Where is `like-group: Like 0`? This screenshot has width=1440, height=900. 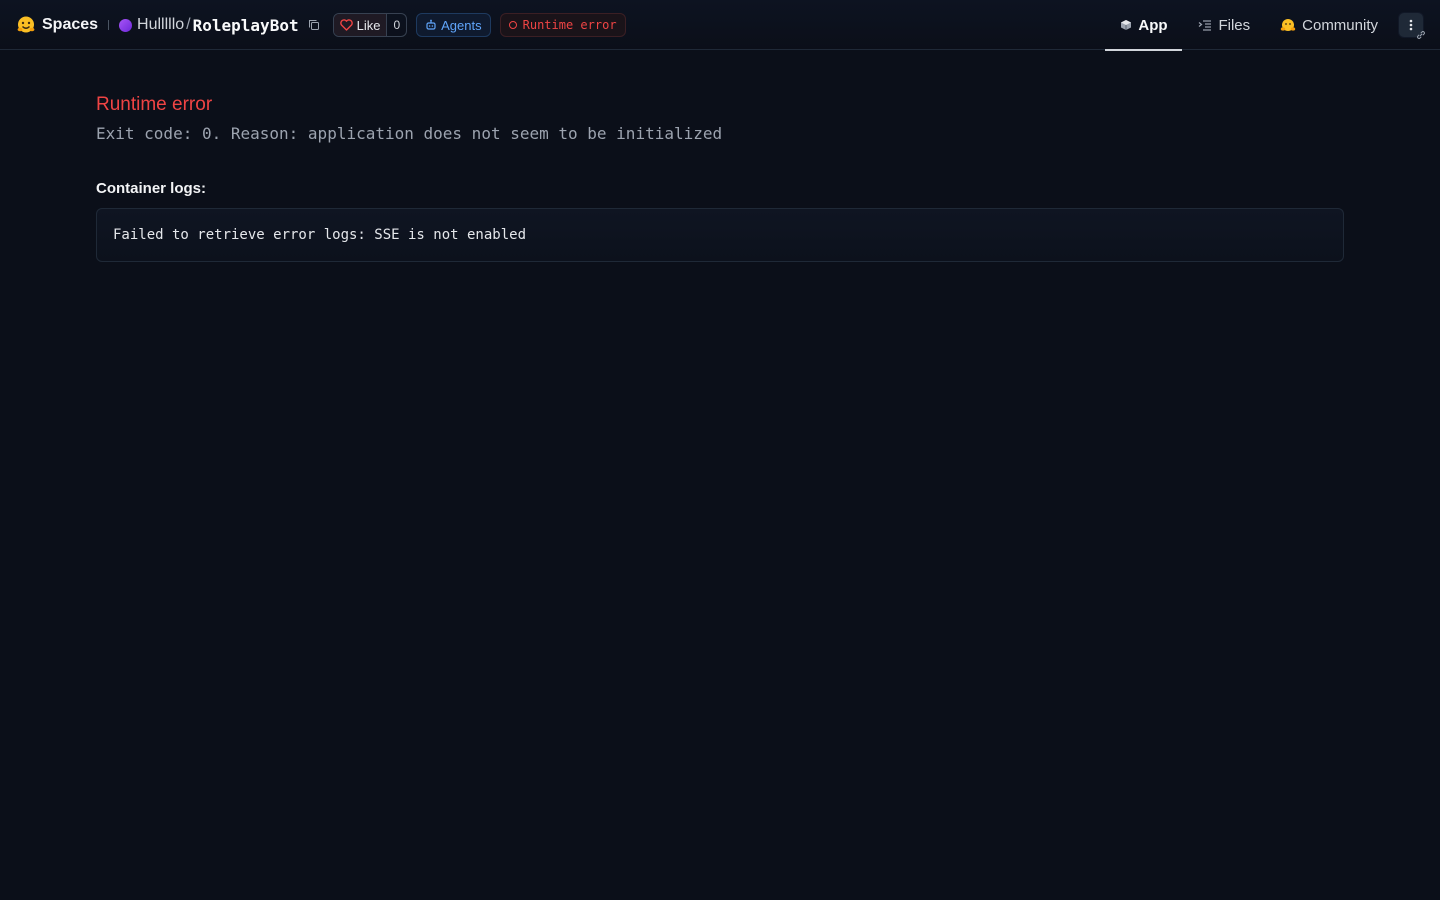
like-group: Like 0 is located at coordinates (370, 25).